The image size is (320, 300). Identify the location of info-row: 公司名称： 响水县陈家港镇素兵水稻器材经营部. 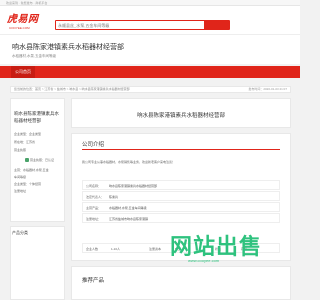
(181, 185).